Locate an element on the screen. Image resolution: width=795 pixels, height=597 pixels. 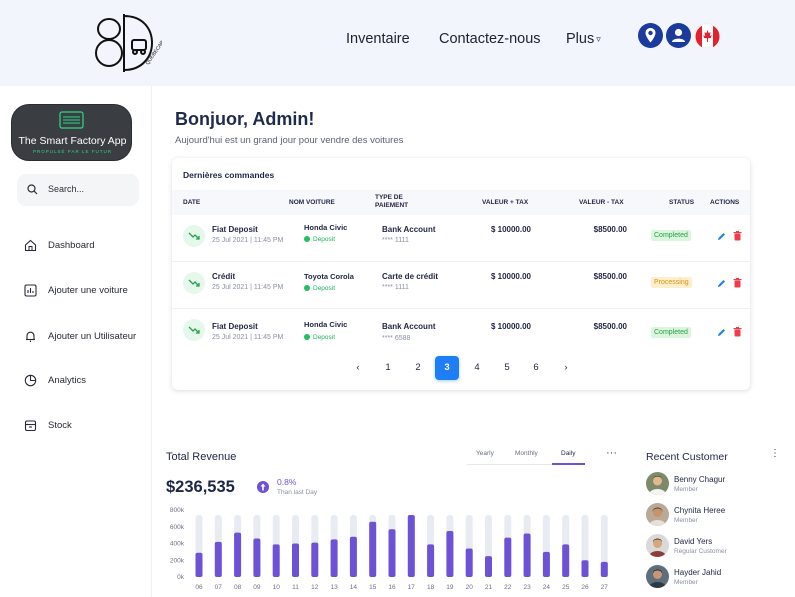
x-tick-label: 13 is located at coordinates (334, 587).